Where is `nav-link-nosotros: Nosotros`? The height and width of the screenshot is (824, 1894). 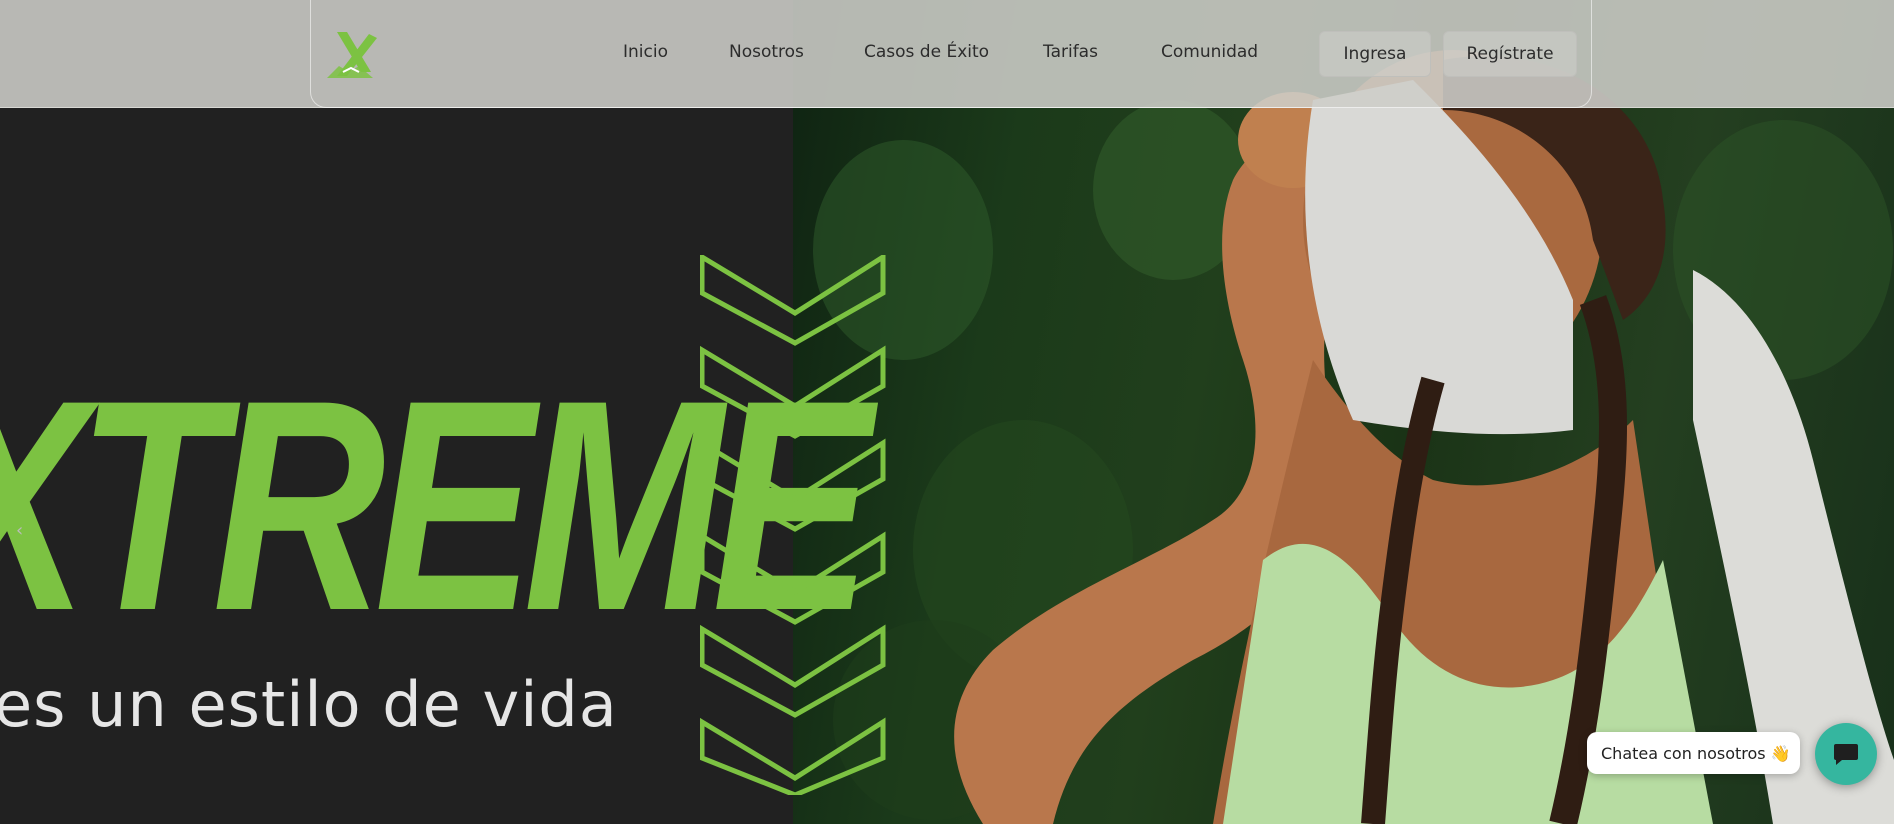
nav-link-nosotros: Nosotros is located at coordinates (766, 52).